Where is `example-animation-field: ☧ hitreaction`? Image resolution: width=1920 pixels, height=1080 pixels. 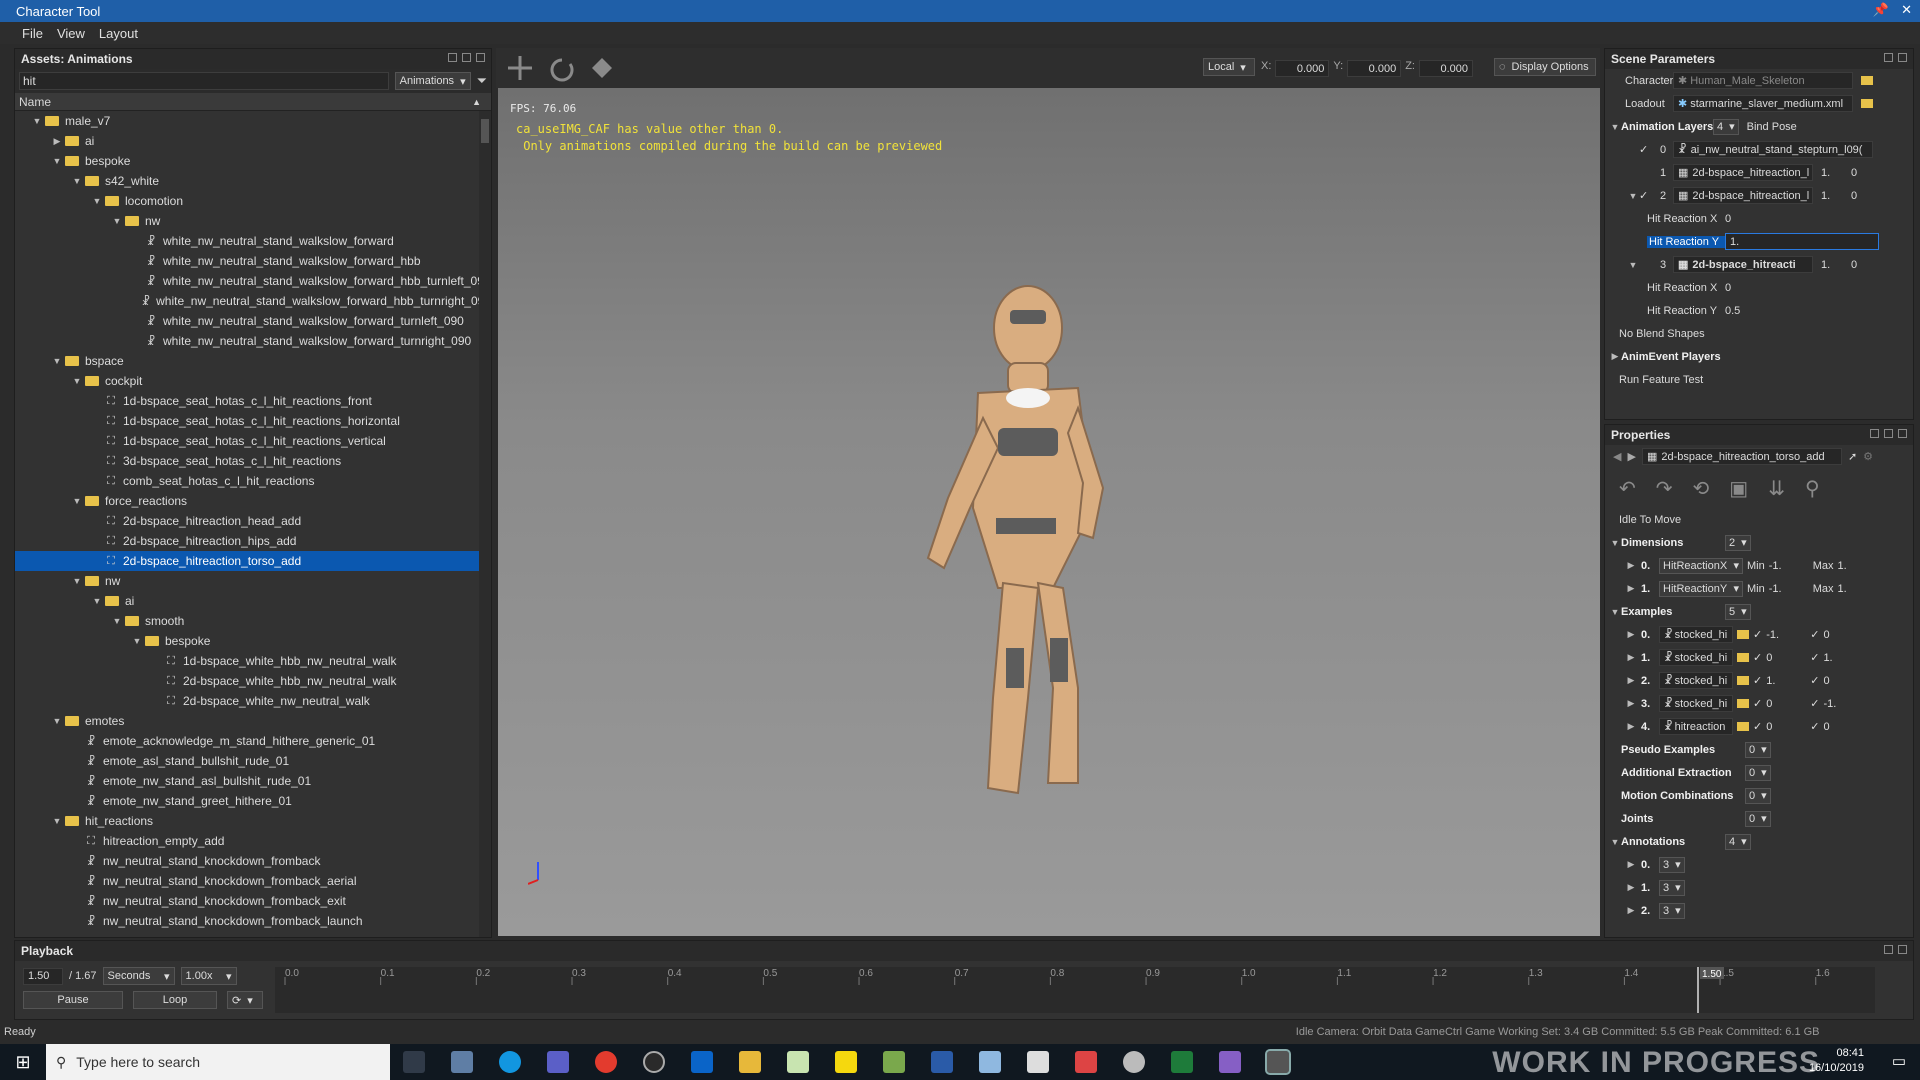
example-animation-field: ☧ hitreaction is located at coordinates (1696, 726).